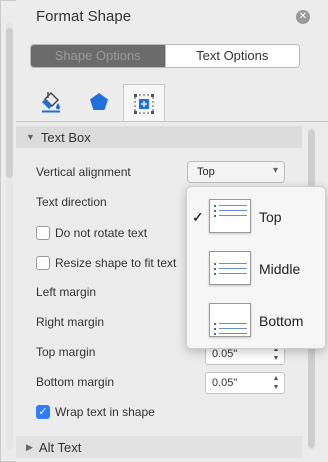 This screenshot has width=328, height=462. I want to click on resize-shape-checkbox: Resize shape to fit text, so click(106, 263).